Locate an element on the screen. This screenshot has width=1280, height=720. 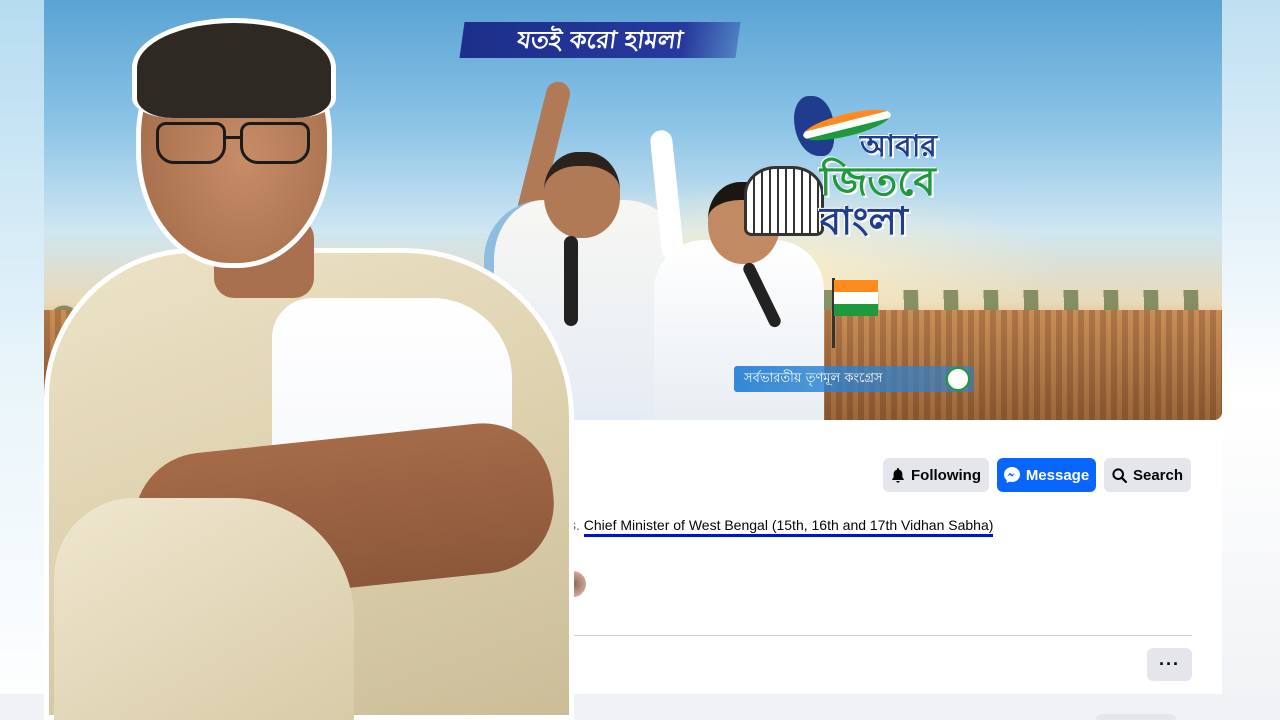
crowd-icon is located at coordinates (784, 201).